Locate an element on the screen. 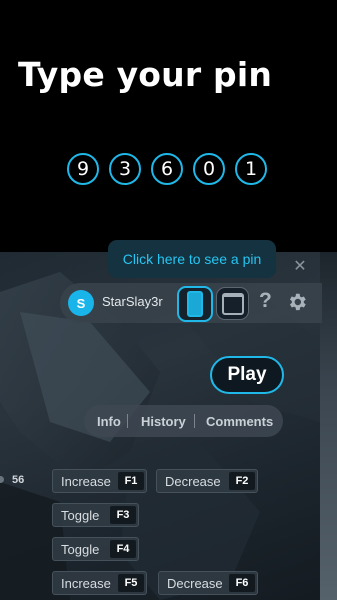 This screenshot has height=600, width=337. info-tabs: Info History Comments is located at coordinates (183, 421).